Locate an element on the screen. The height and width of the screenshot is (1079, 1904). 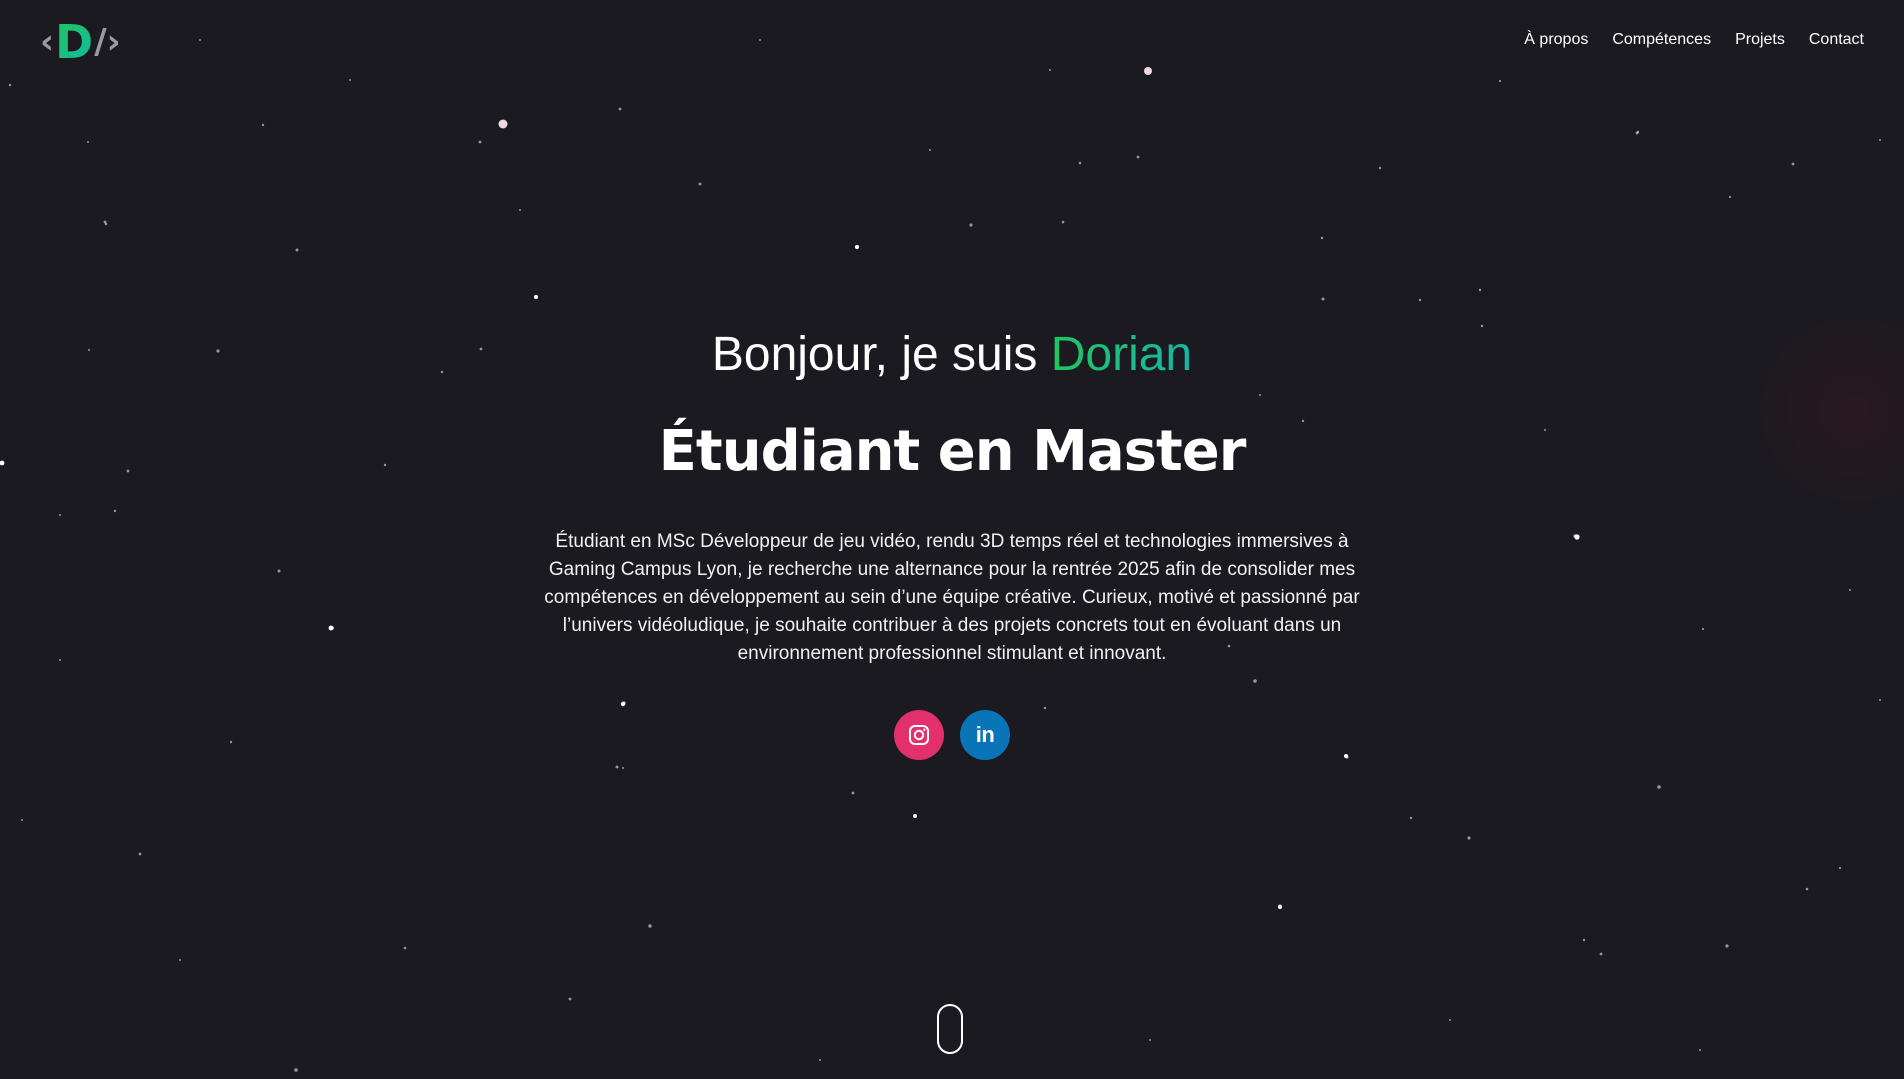
greeting-prefix: Bonjour, je suis is located at coordinates (881, 354).